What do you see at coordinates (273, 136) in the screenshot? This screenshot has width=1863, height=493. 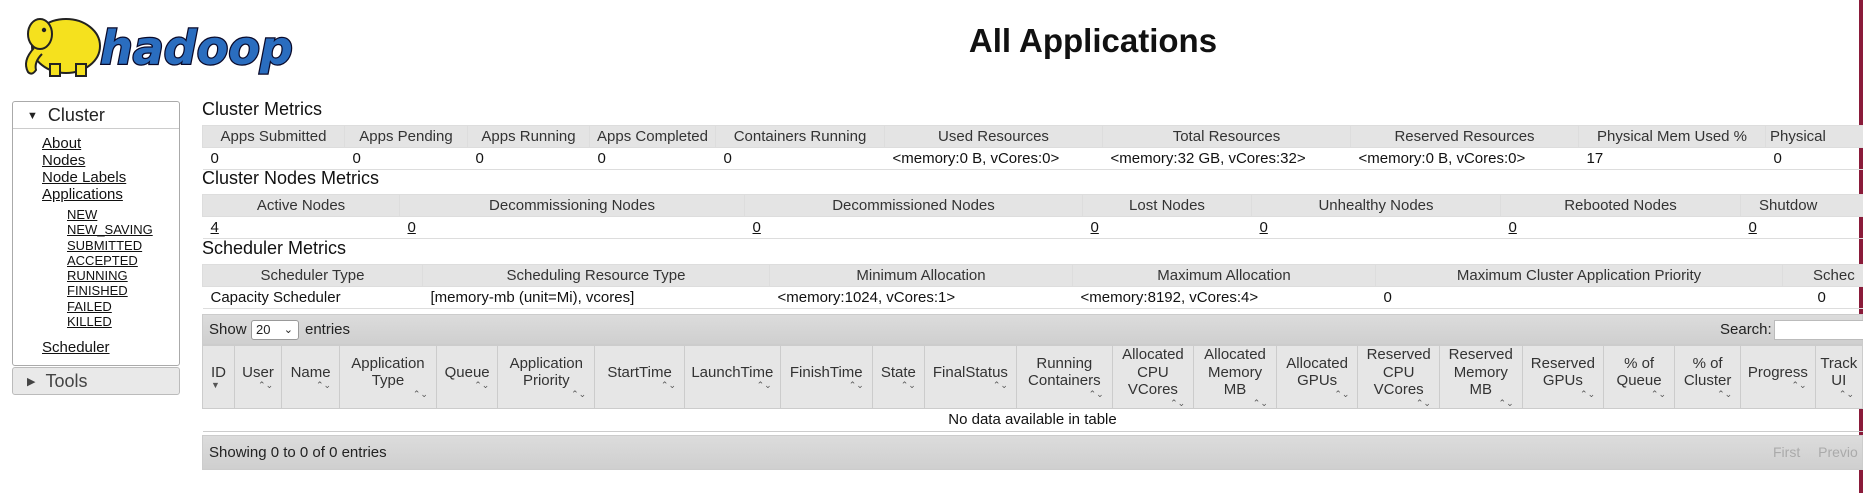 I see `cluster-metrics-header: Apps Submitted` at bounding box center [273, 136].